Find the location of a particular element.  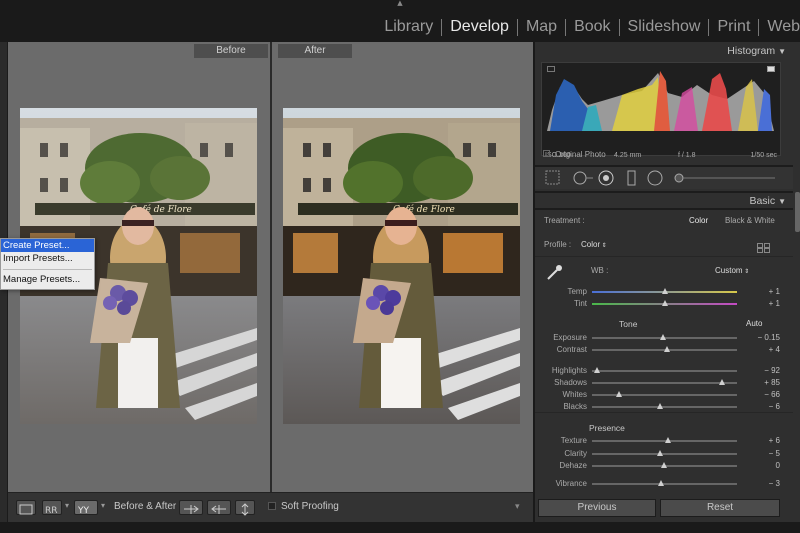

basic-title: Basic is located at coordinates (762, 201).